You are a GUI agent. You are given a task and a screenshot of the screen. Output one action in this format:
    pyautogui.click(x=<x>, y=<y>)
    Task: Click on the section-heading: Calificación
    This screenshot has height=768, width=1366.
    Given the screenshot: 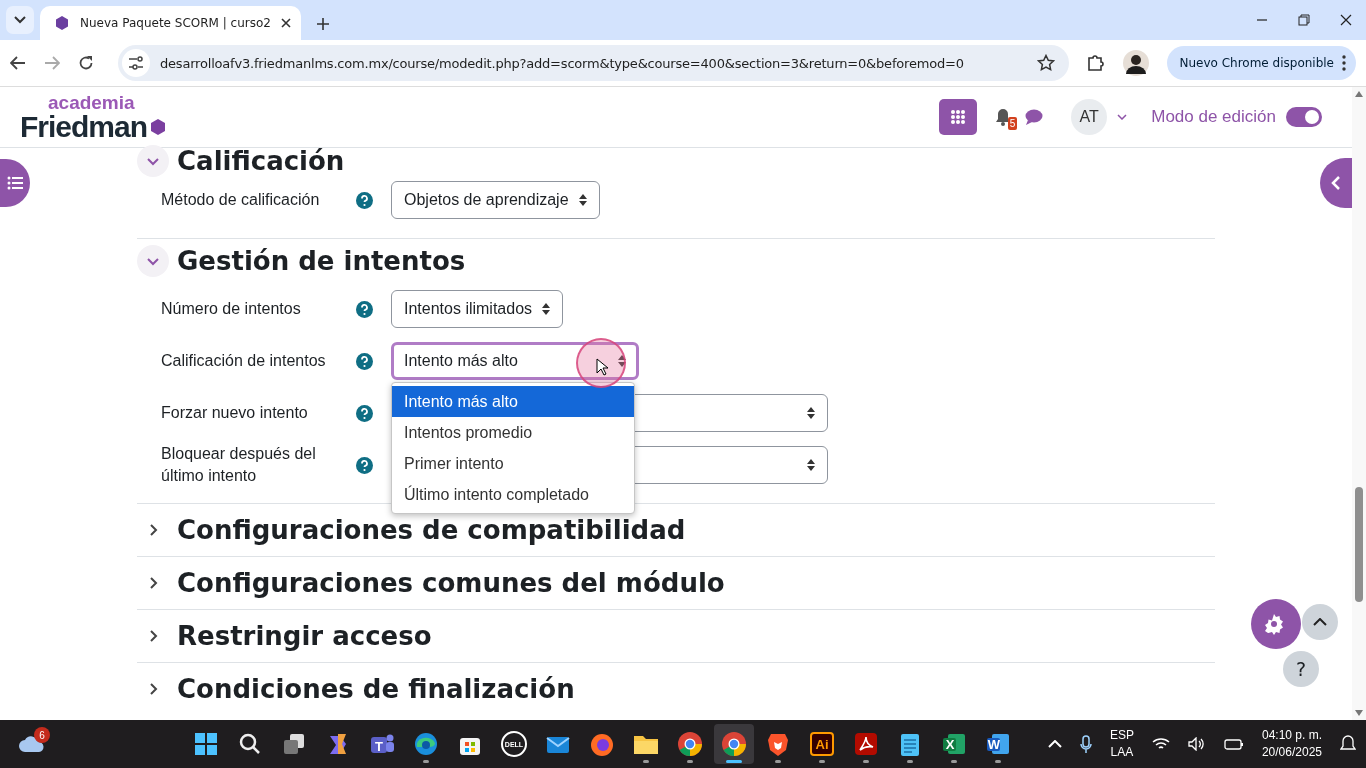 What is the action you would take?
    pyautogui.click(x=261, y=161)
    